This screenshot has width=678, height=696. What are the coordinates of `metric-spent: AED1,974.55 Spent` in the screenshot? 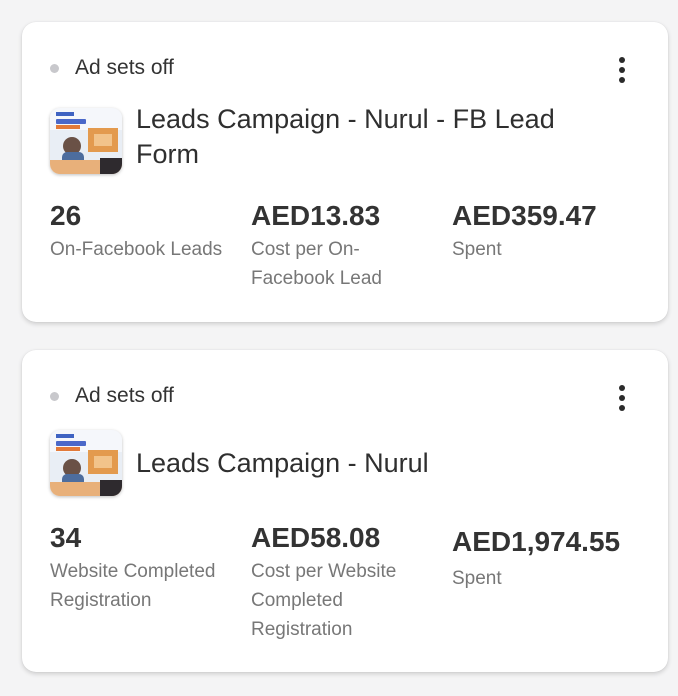 It's located at (550, 557).